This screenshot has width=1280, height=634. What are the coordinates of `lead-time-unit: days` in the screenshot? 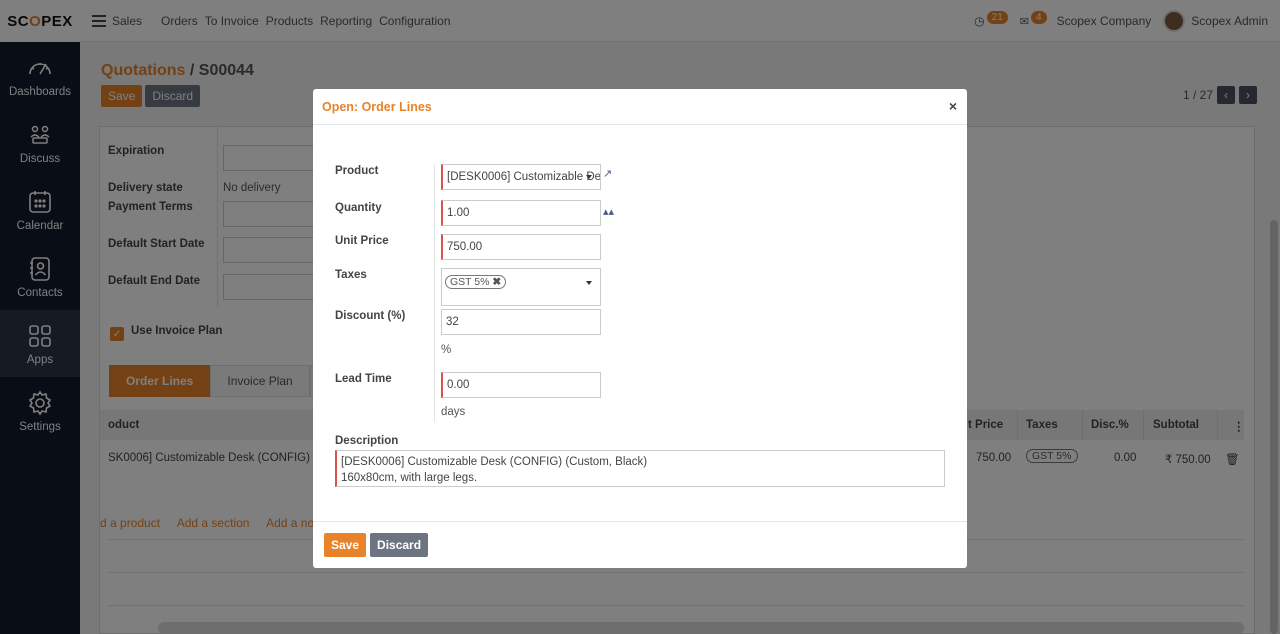 It's located at (453, 412).